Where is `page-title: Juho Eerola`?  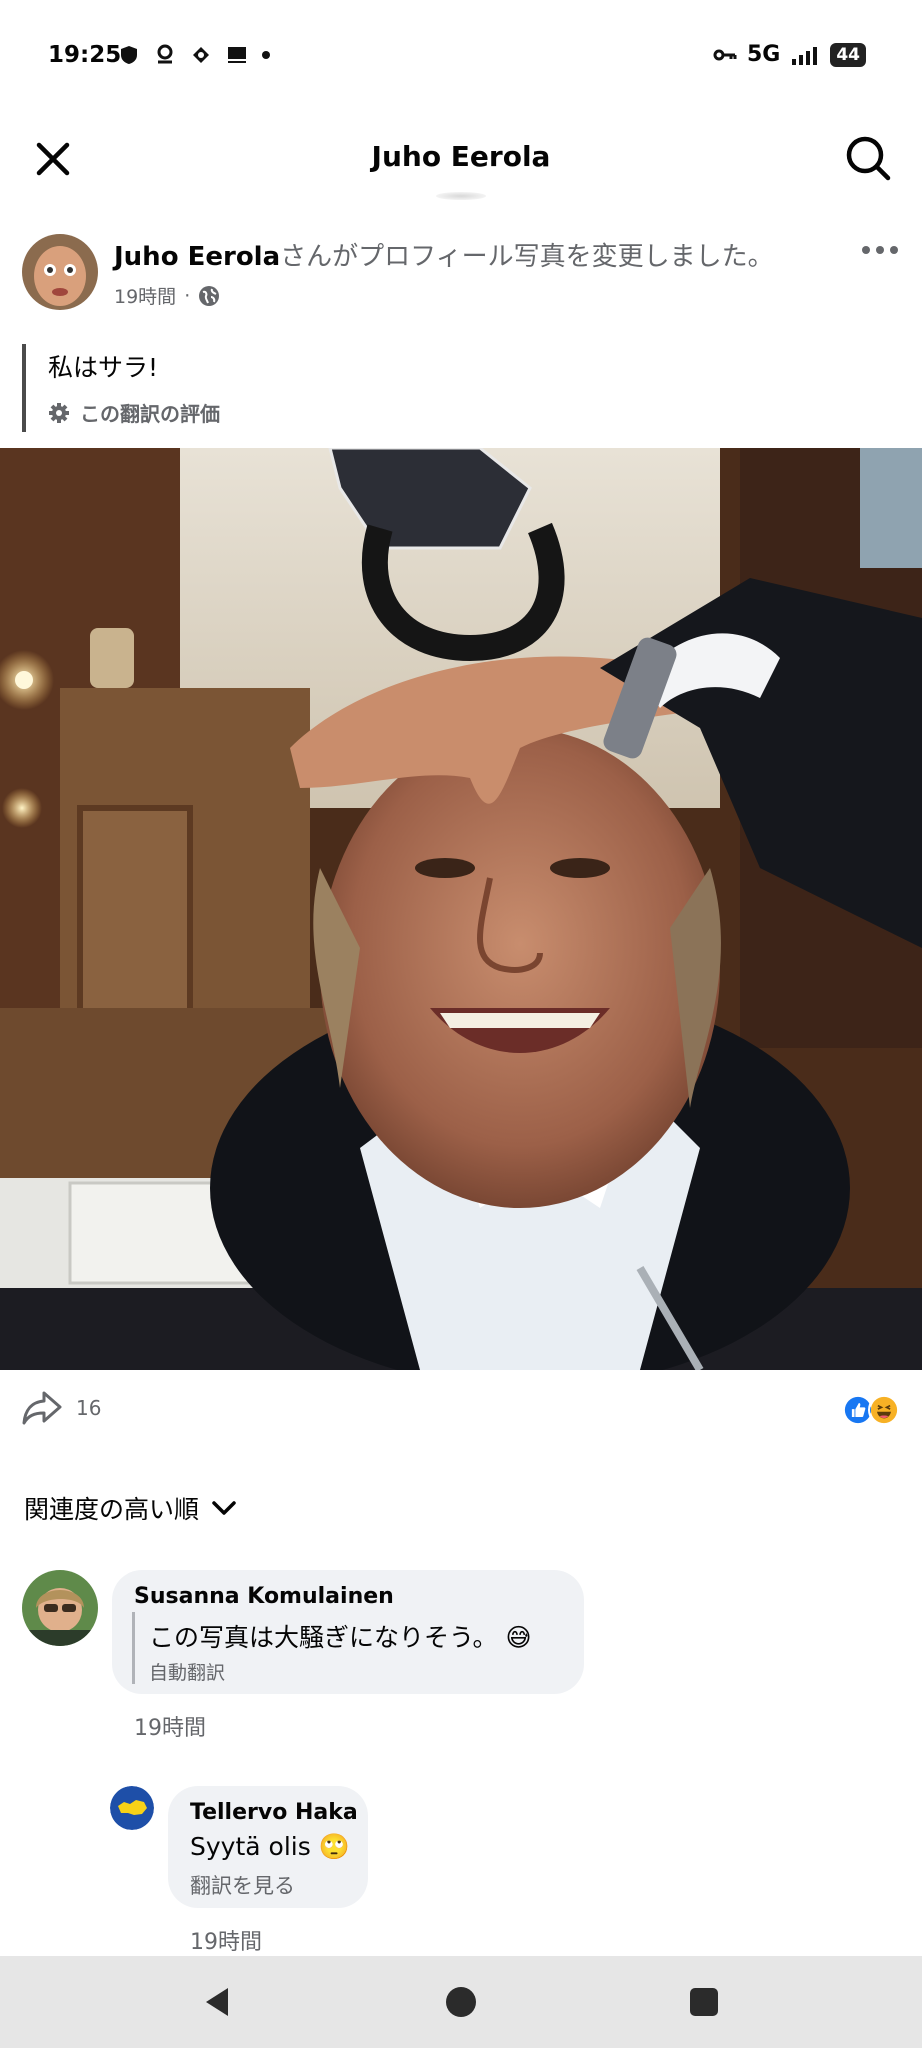
page-title: Juho Eerola is located at coordinates (461, 156).